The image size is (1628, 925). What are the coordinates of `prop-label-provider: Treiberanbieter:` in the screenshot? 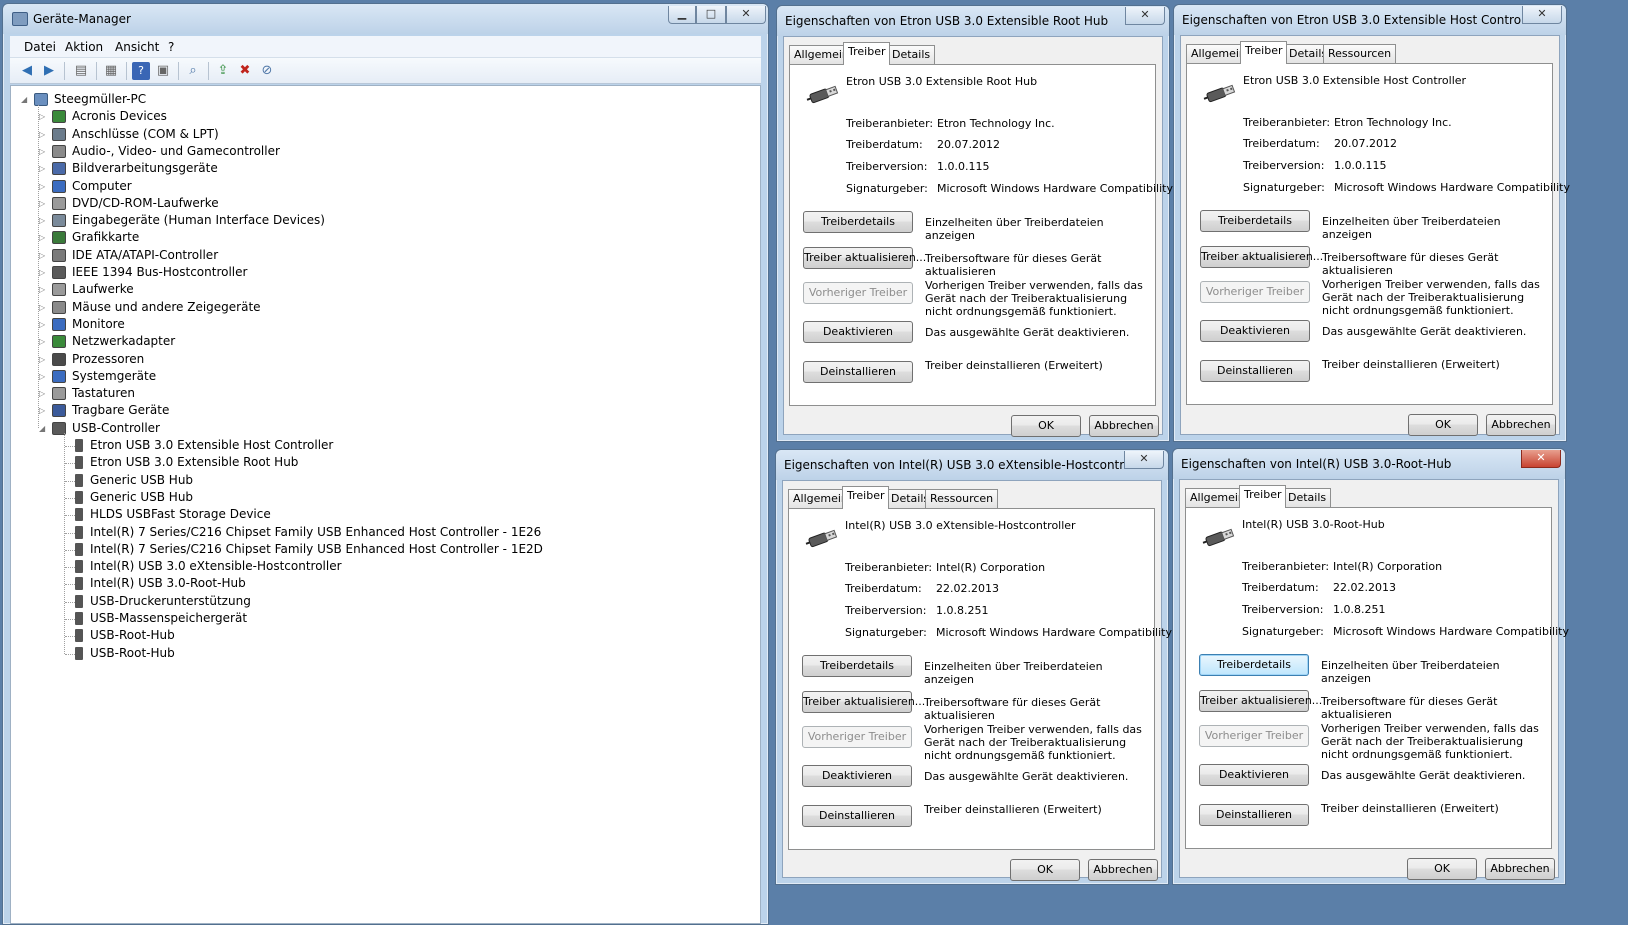 It's located at (1287, 122).